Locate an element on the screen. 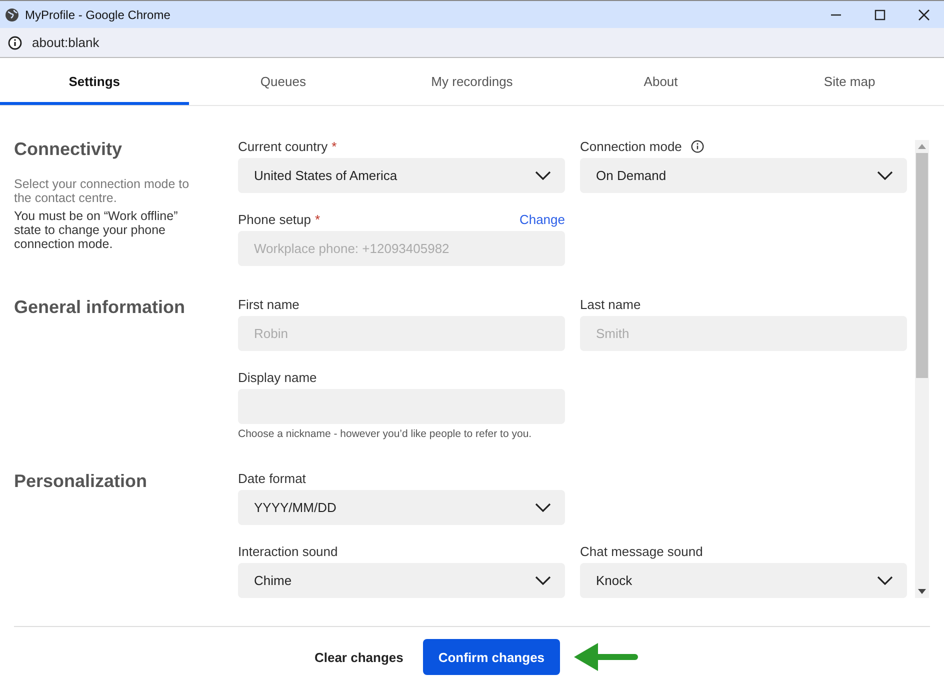 This screenshot has width=944, height=700. tab: Queues is located at coordinates (283, 81).